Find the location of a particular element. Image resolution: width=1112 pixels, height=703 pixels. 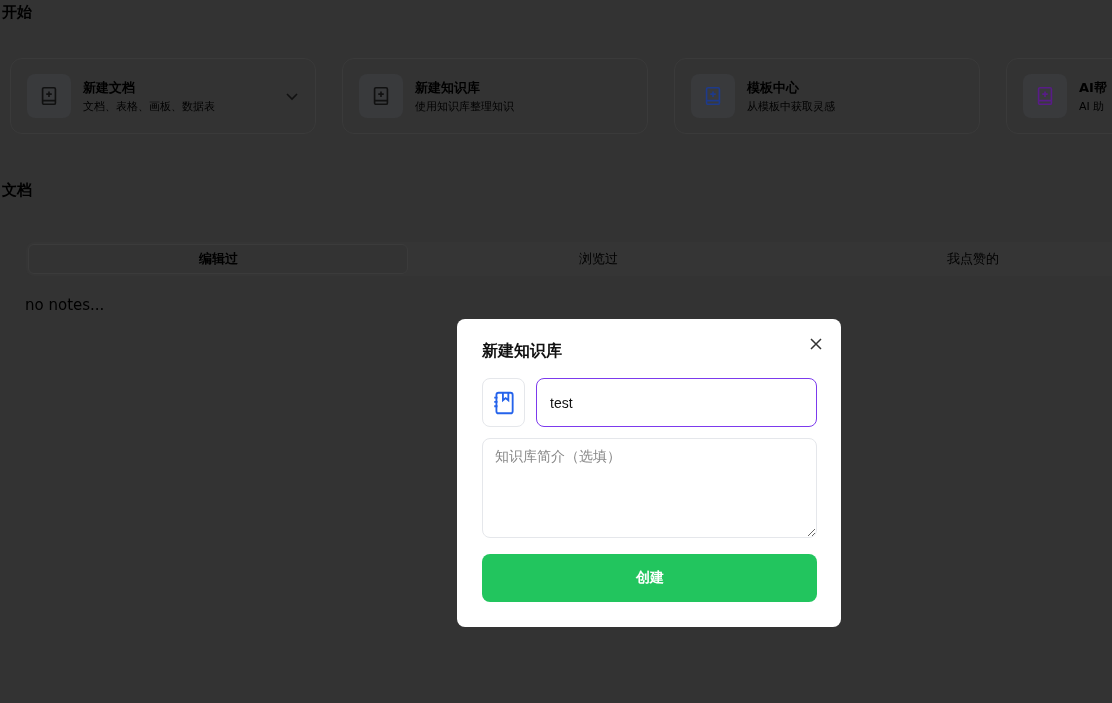

create-button: 创建 is located at coordinates (649, 578).